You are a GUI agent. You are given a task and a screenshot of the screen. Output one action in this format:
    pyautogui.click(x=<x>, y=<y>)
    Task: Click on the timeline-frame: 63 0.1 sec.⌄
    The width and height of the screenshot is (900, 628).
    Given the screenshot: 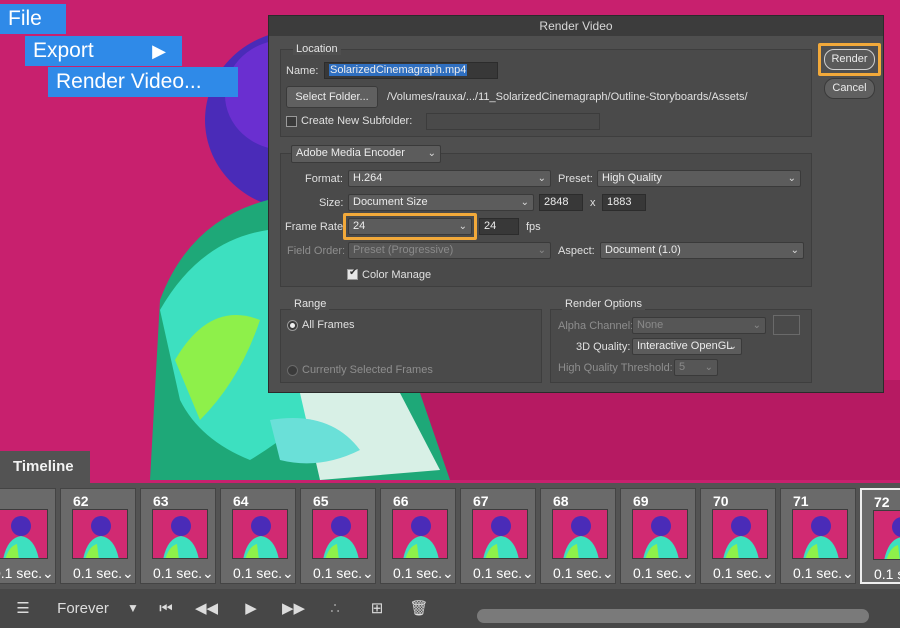 What is the action you would take?
    pyautogui.click(x=178, y=536)
    